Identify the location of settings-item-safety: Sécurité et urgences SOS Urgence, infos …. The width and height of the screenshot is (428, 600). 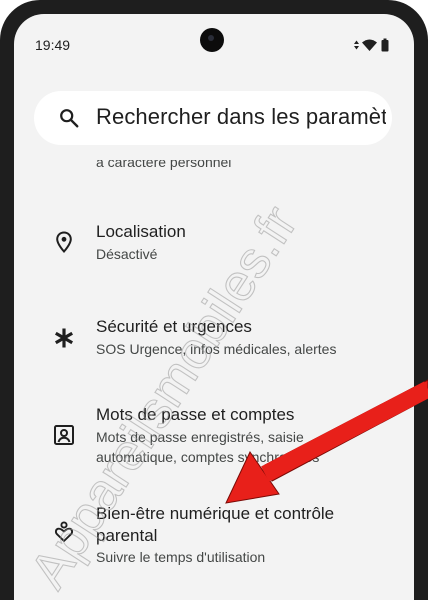
(214, 340).